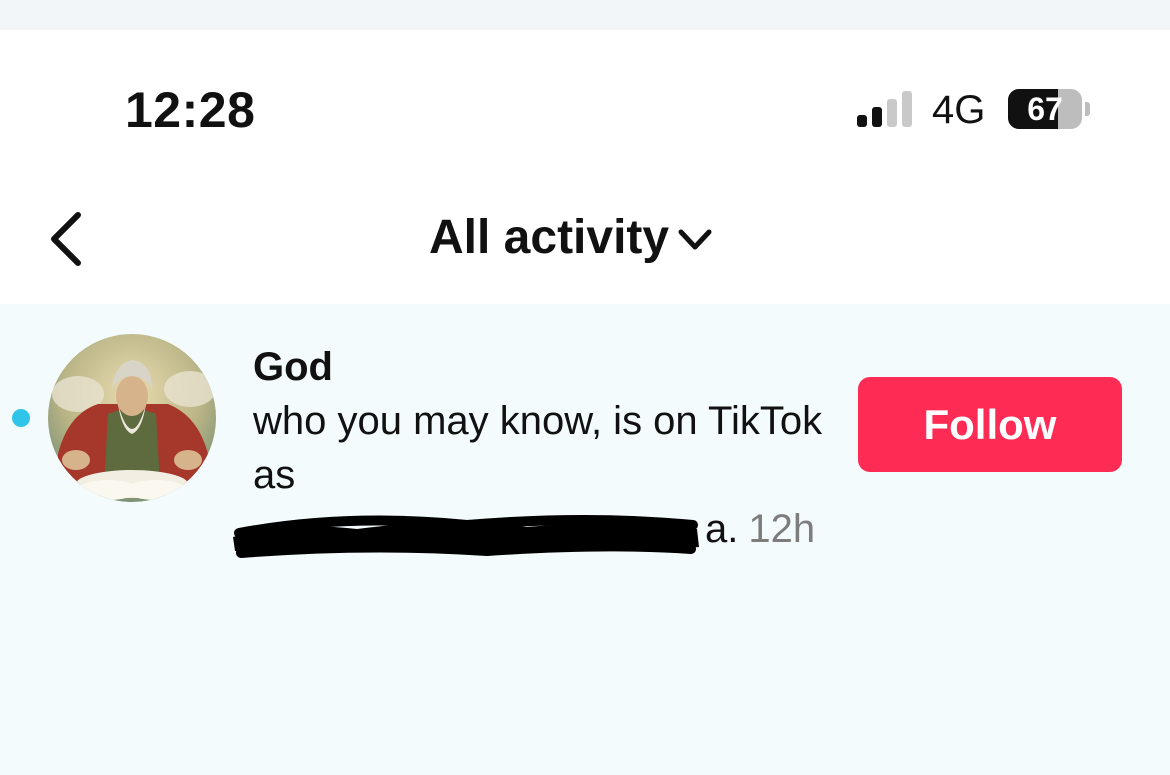 The width and height of the screenshot is (1170, 775). I want to click on timestamp: 12h, so click(782, 529).